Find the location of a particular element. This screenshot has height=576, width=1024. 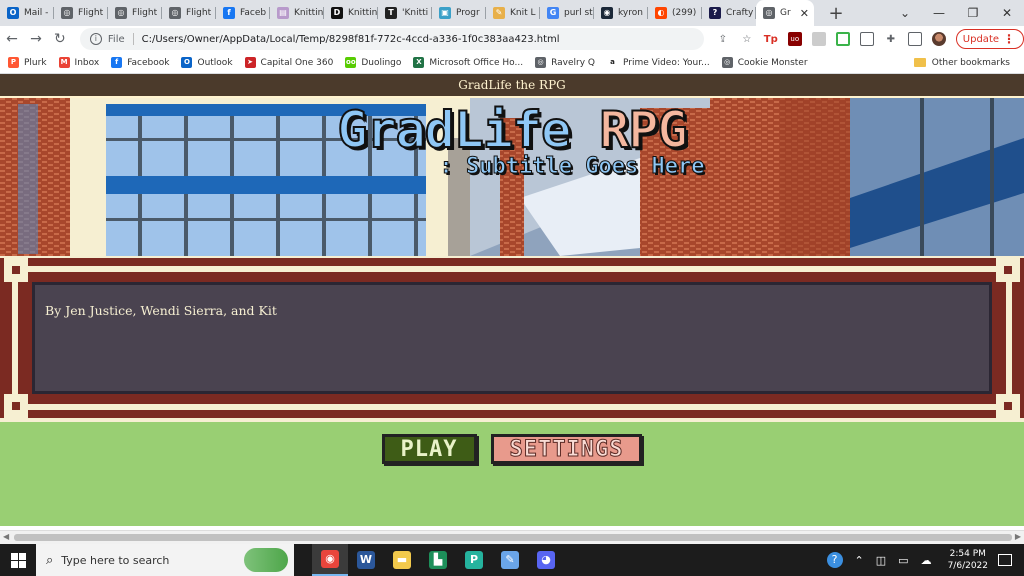

browser-tab: ◉ kyron is located at coordinates (621, 13).